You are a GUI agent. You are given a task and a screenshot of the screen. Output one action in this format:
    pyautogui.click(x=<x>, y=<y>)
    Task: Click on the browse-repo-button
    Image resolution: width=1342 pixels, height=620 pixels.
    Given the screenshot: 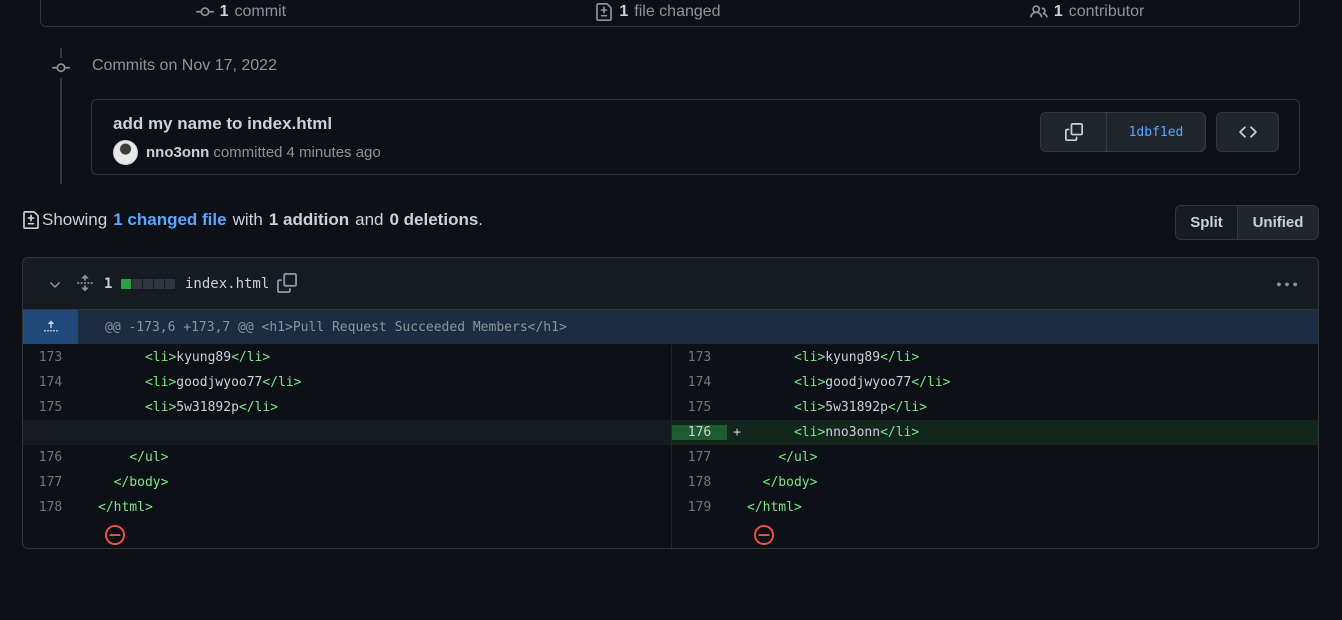 What is the action you would take?
    pyautogui.click(x=1247, y=132)
    